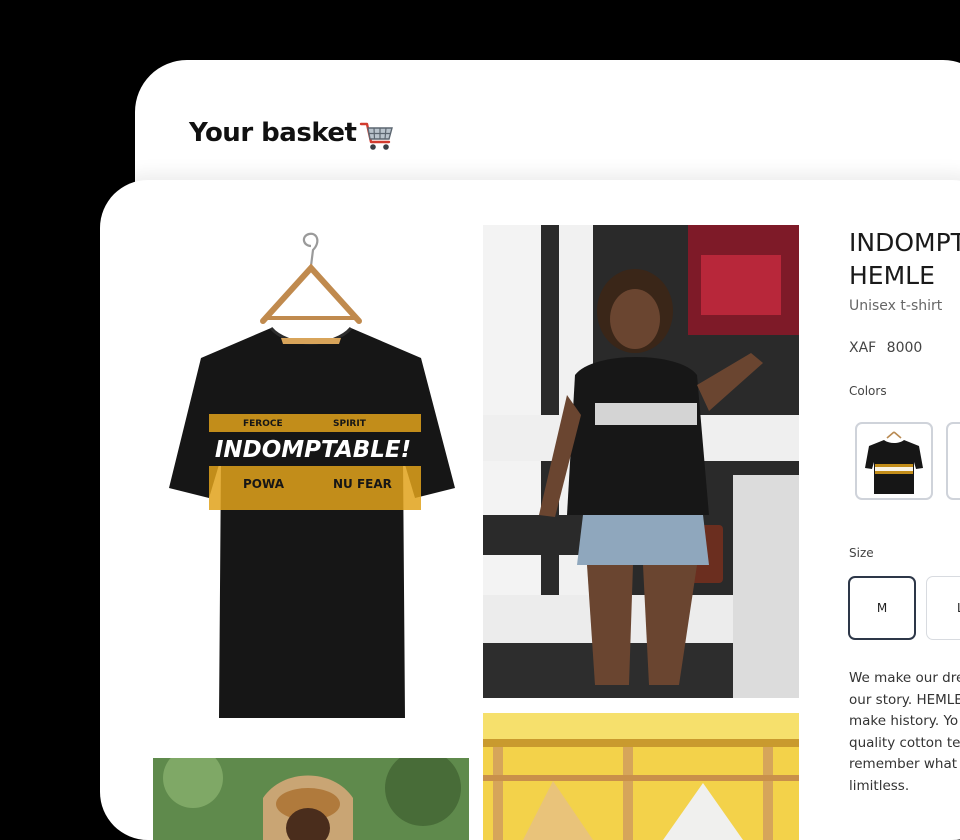  What do you see at coordinates (313, 450) in the screenshot?
I see `shirt-print-text: INDOMPTABLE!` at bounding box center [313, 450].